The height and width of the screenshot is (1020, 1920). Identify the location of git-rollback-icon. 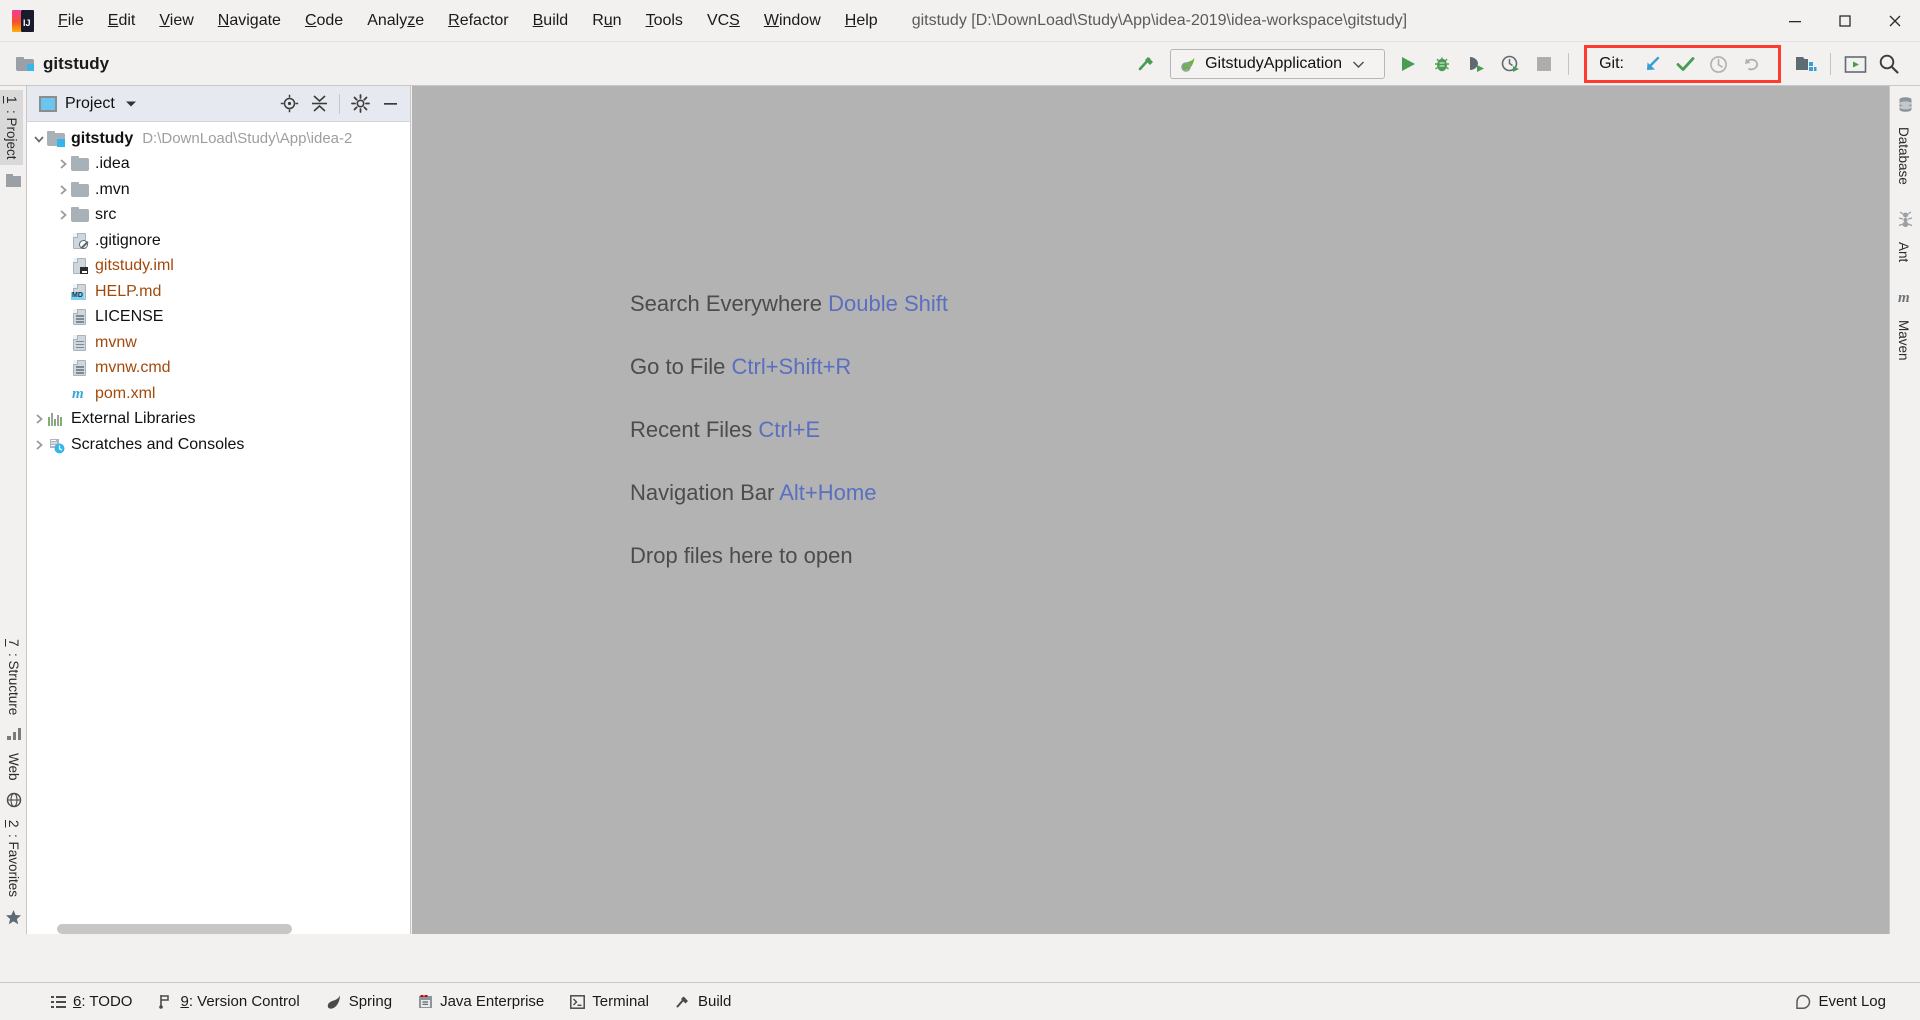
(1751, 64).